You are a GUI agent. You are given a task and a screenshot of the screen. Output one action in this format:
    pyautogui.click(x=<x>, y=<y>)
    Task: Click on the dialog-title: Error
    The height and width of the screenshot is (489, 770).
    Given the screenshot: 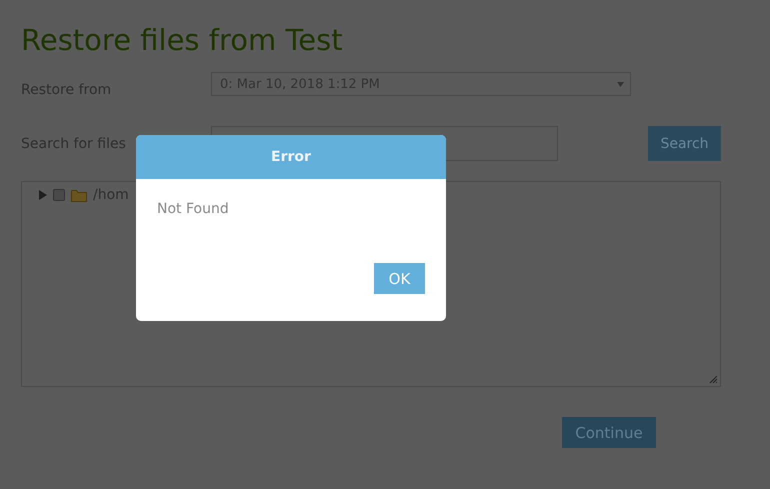 What is the action you would take?
    pyautogui.click(x=291, y=157)
    